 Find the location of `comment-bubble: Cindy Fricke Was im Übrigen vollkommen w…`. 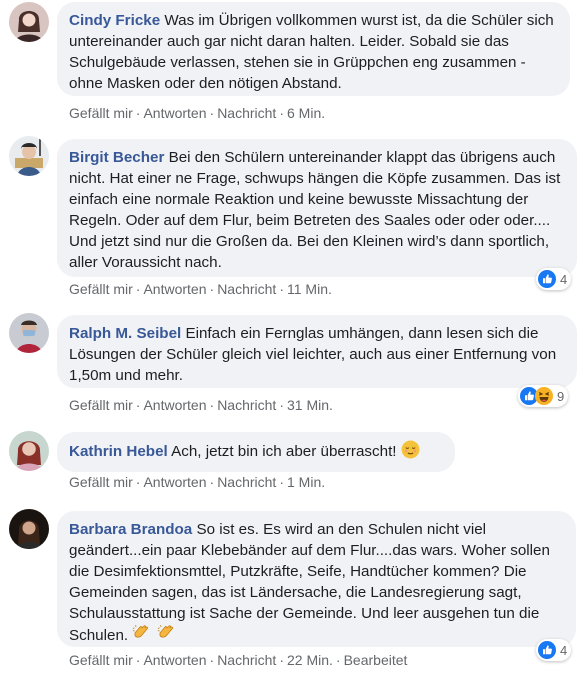

comment-bubble: Cindy Fricke Was im Übrigen vollkommen w… is located at coordinates (313, 49).